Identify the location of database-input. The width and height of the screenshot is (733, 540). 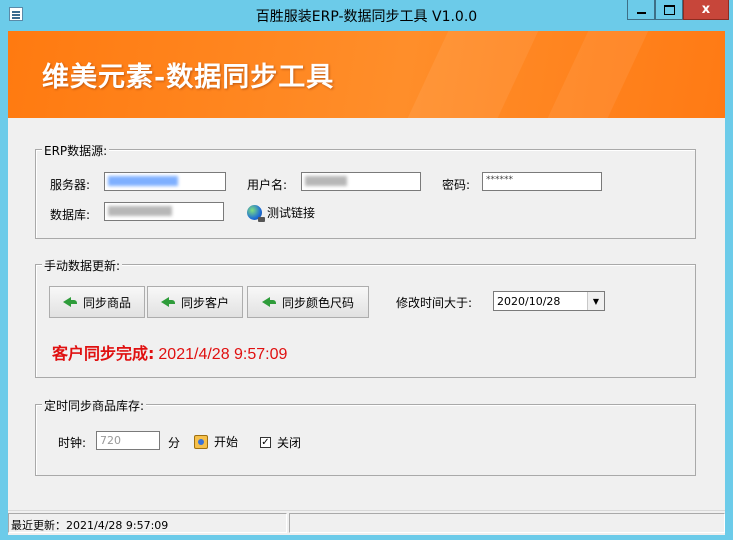
(164, 211).